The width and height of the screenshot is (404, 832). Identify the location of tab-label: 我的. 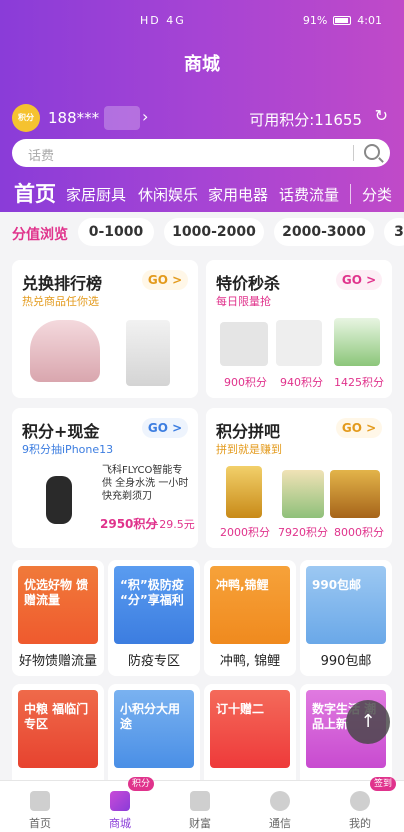
(360, 823).